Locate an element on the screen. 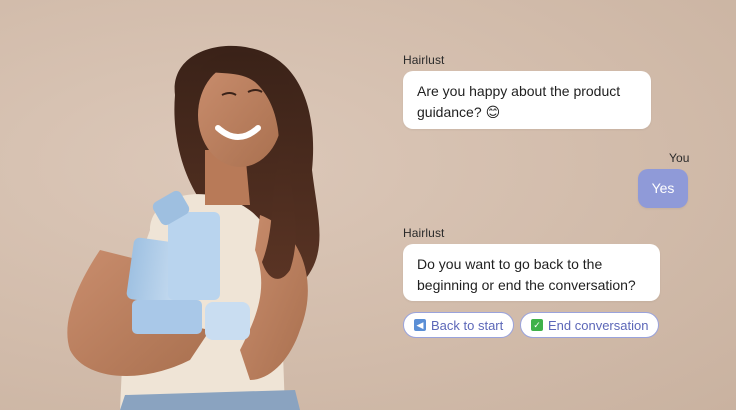 This screenshot has width=736, height=410. end-conversation-button: ✓ End conversation is located at coordinates (589, 325).